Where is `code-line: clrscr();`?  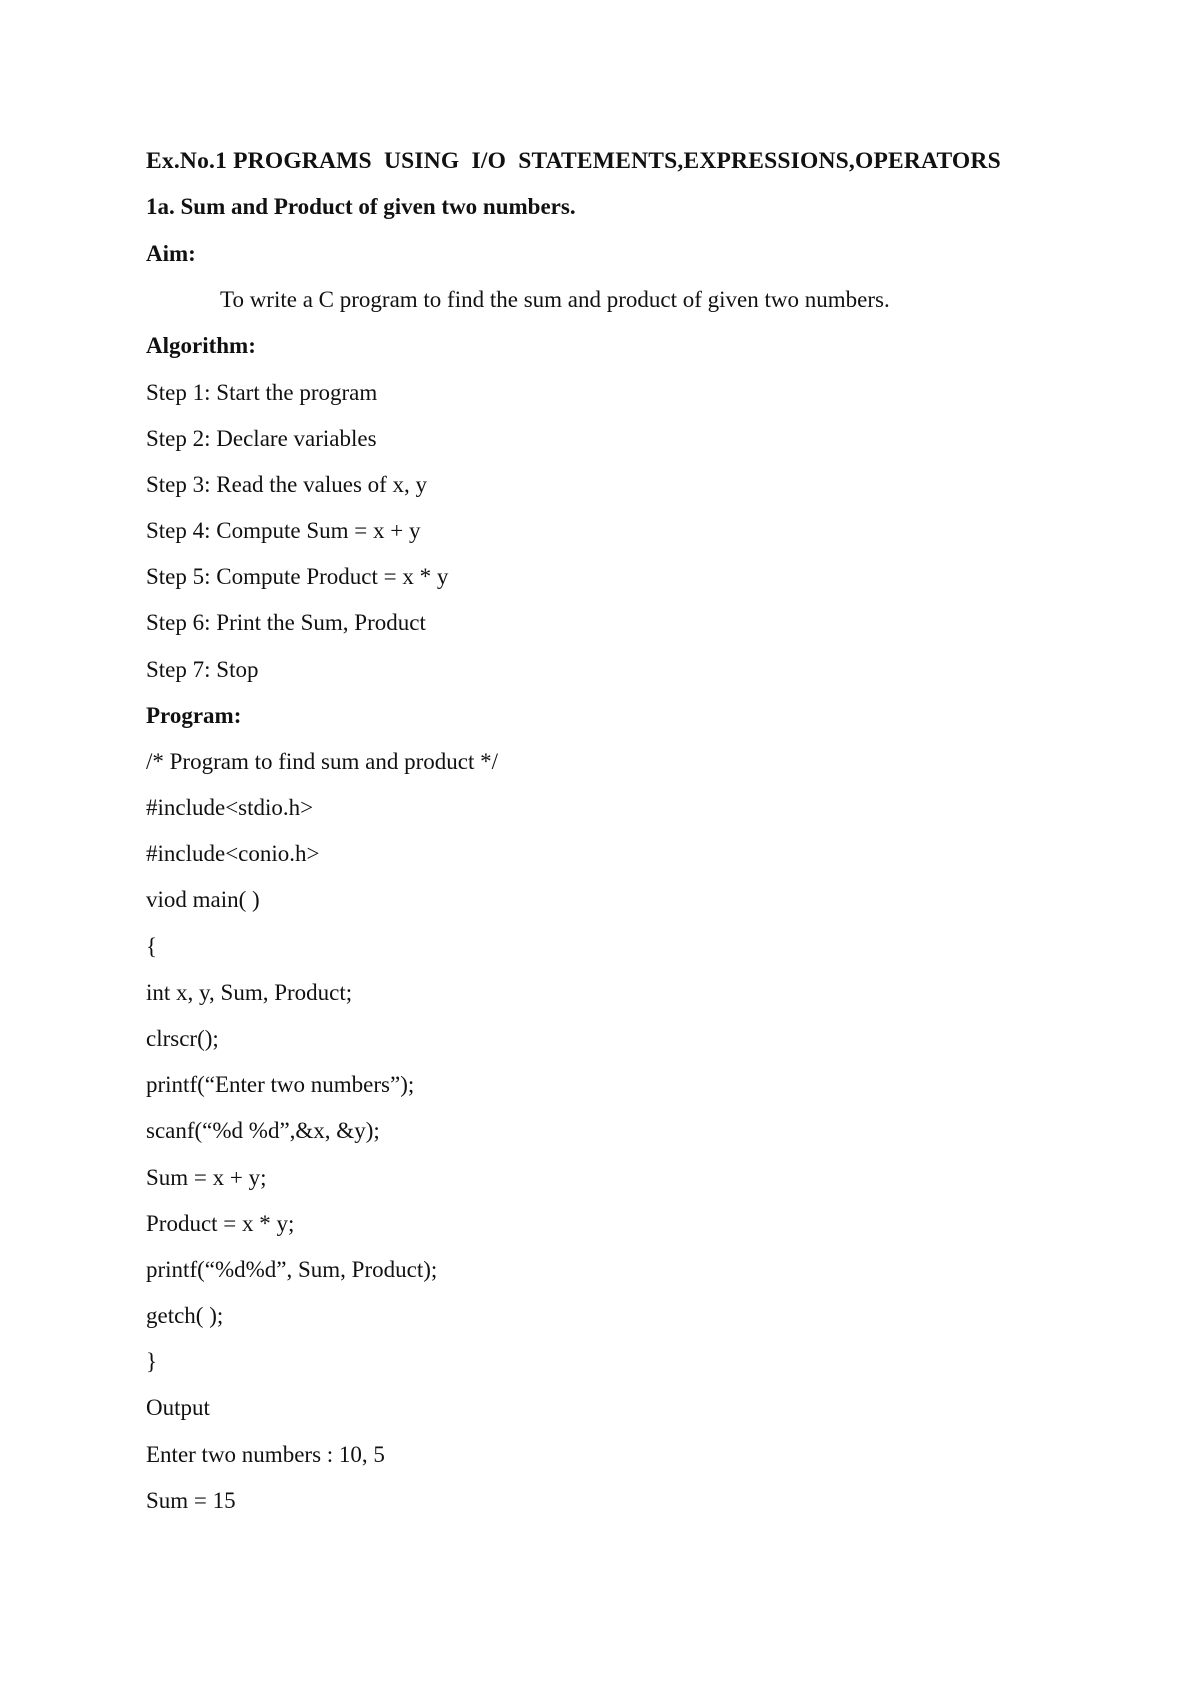
code-line: clrscr(); is located at coordinates (182, 1038).